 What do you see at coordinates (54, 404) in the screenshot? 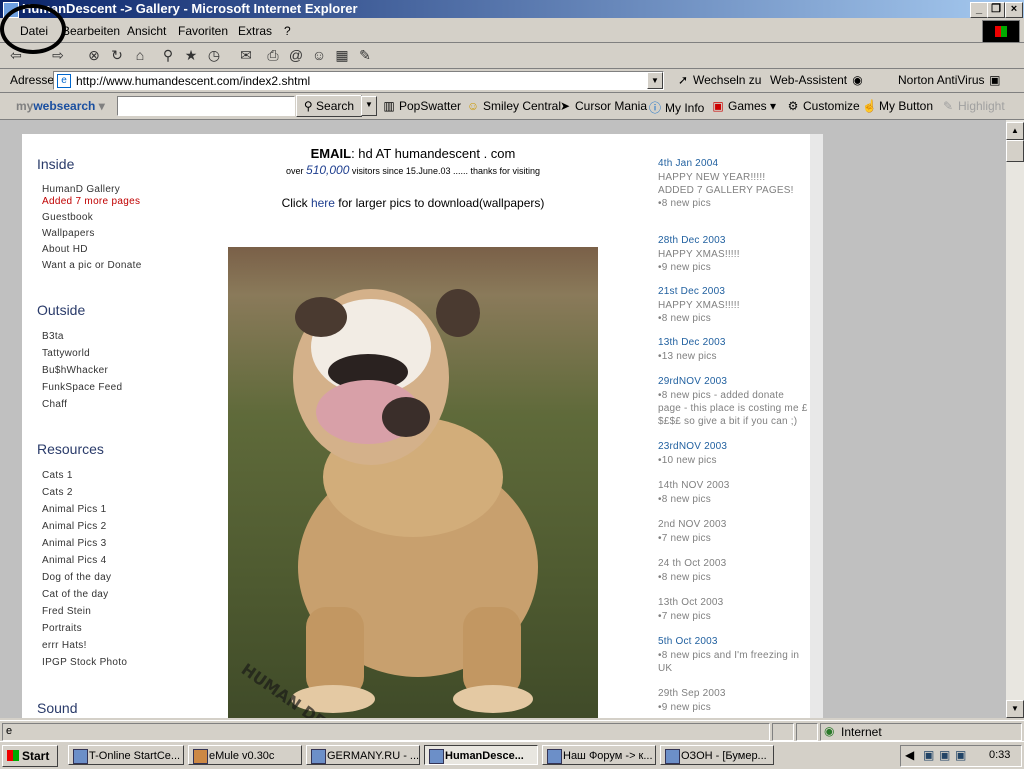
I see `nav-link-chaff: Chaff` at bounding box center [54, 404].